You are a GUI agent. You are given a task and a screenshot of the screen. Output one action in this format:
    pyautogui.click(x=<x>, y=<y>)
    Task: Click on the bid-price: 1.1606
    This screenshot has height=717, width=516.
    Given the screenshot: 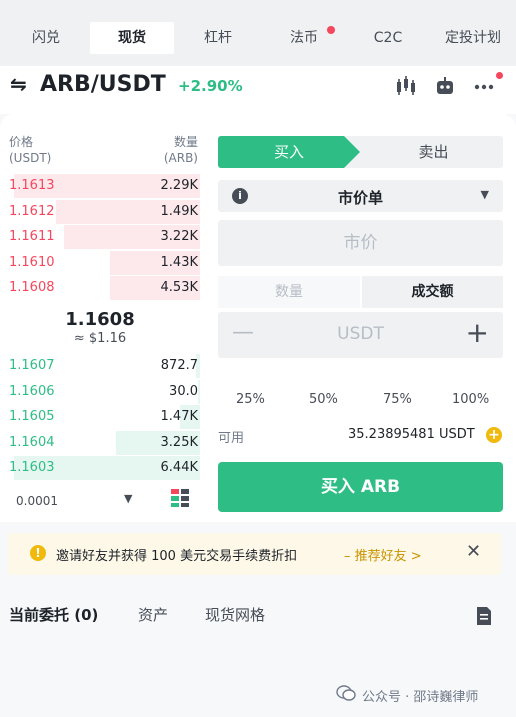 What is the action you would take?
    pyautogui.click(x=32, y=391)
    